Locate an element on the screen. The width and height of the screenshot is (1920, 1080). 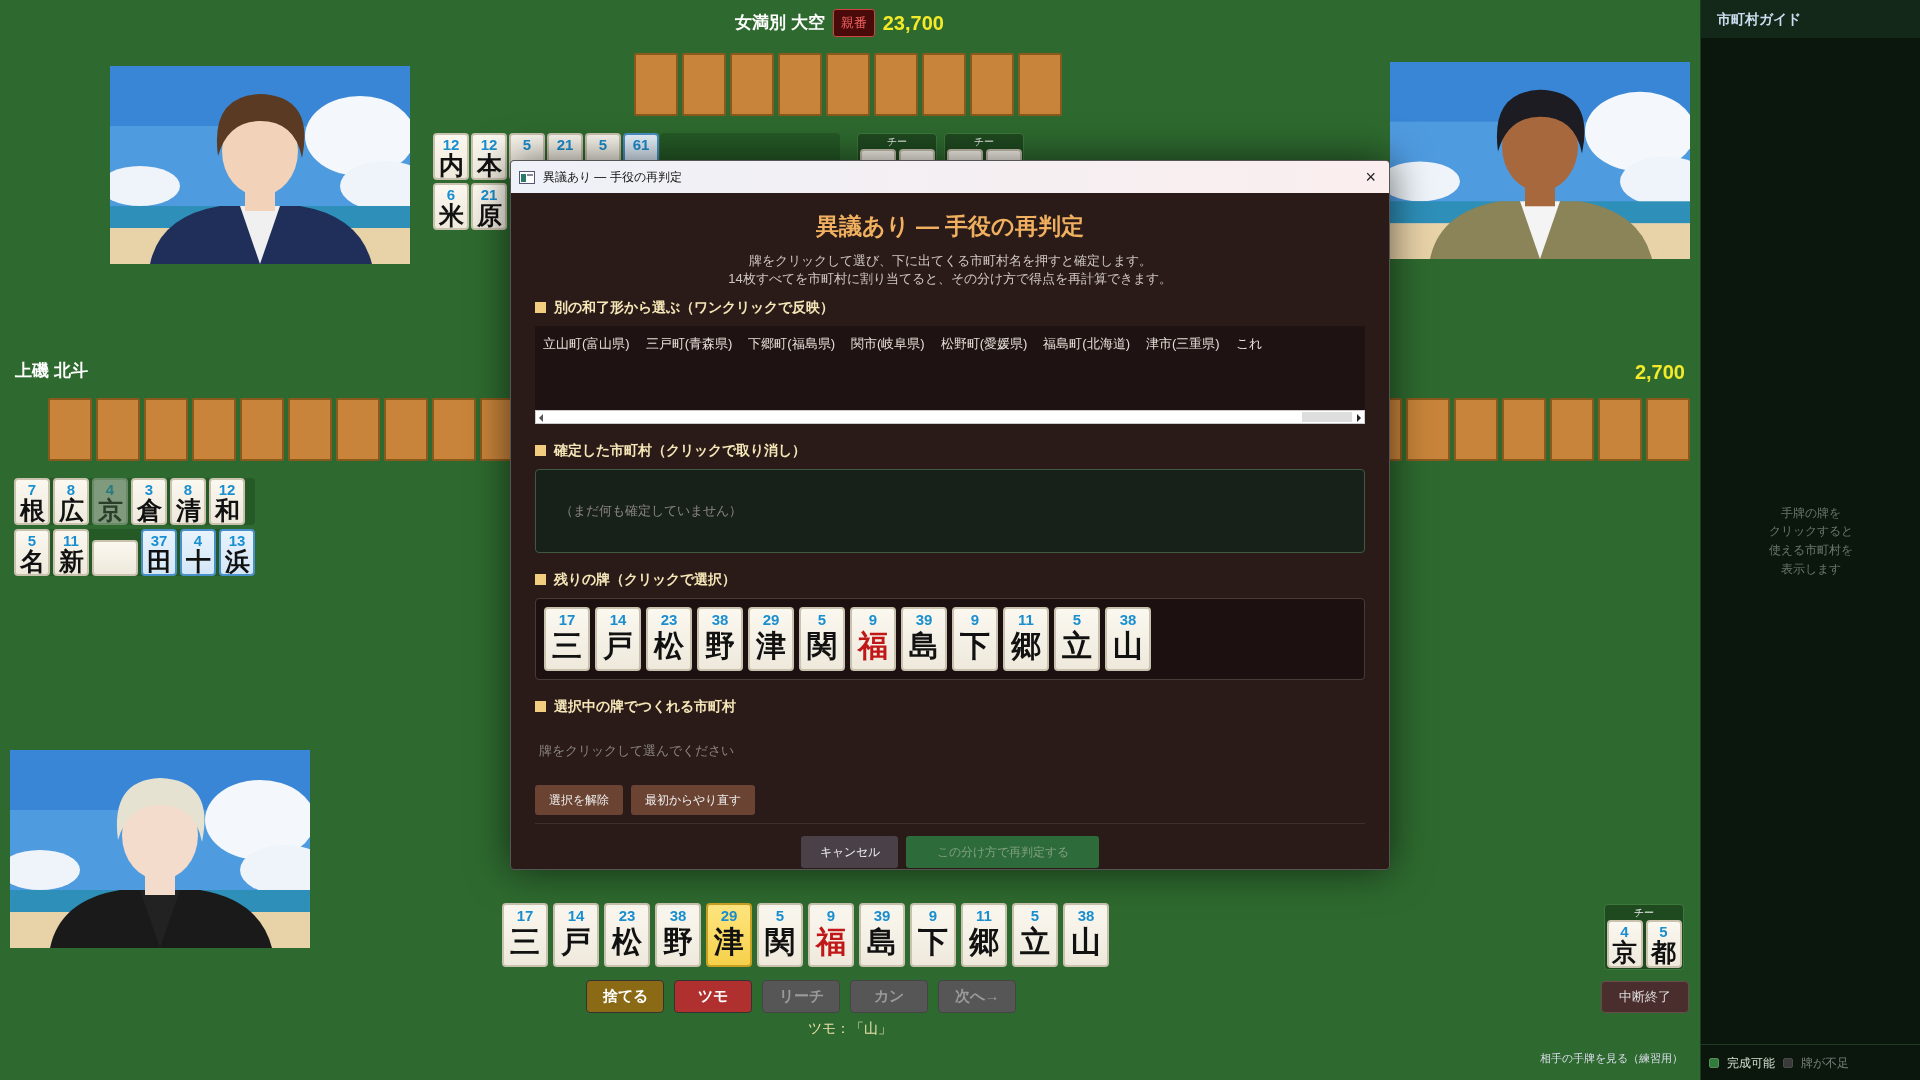
quit-button: 中断終了 is located at coordinates (1645, 997).